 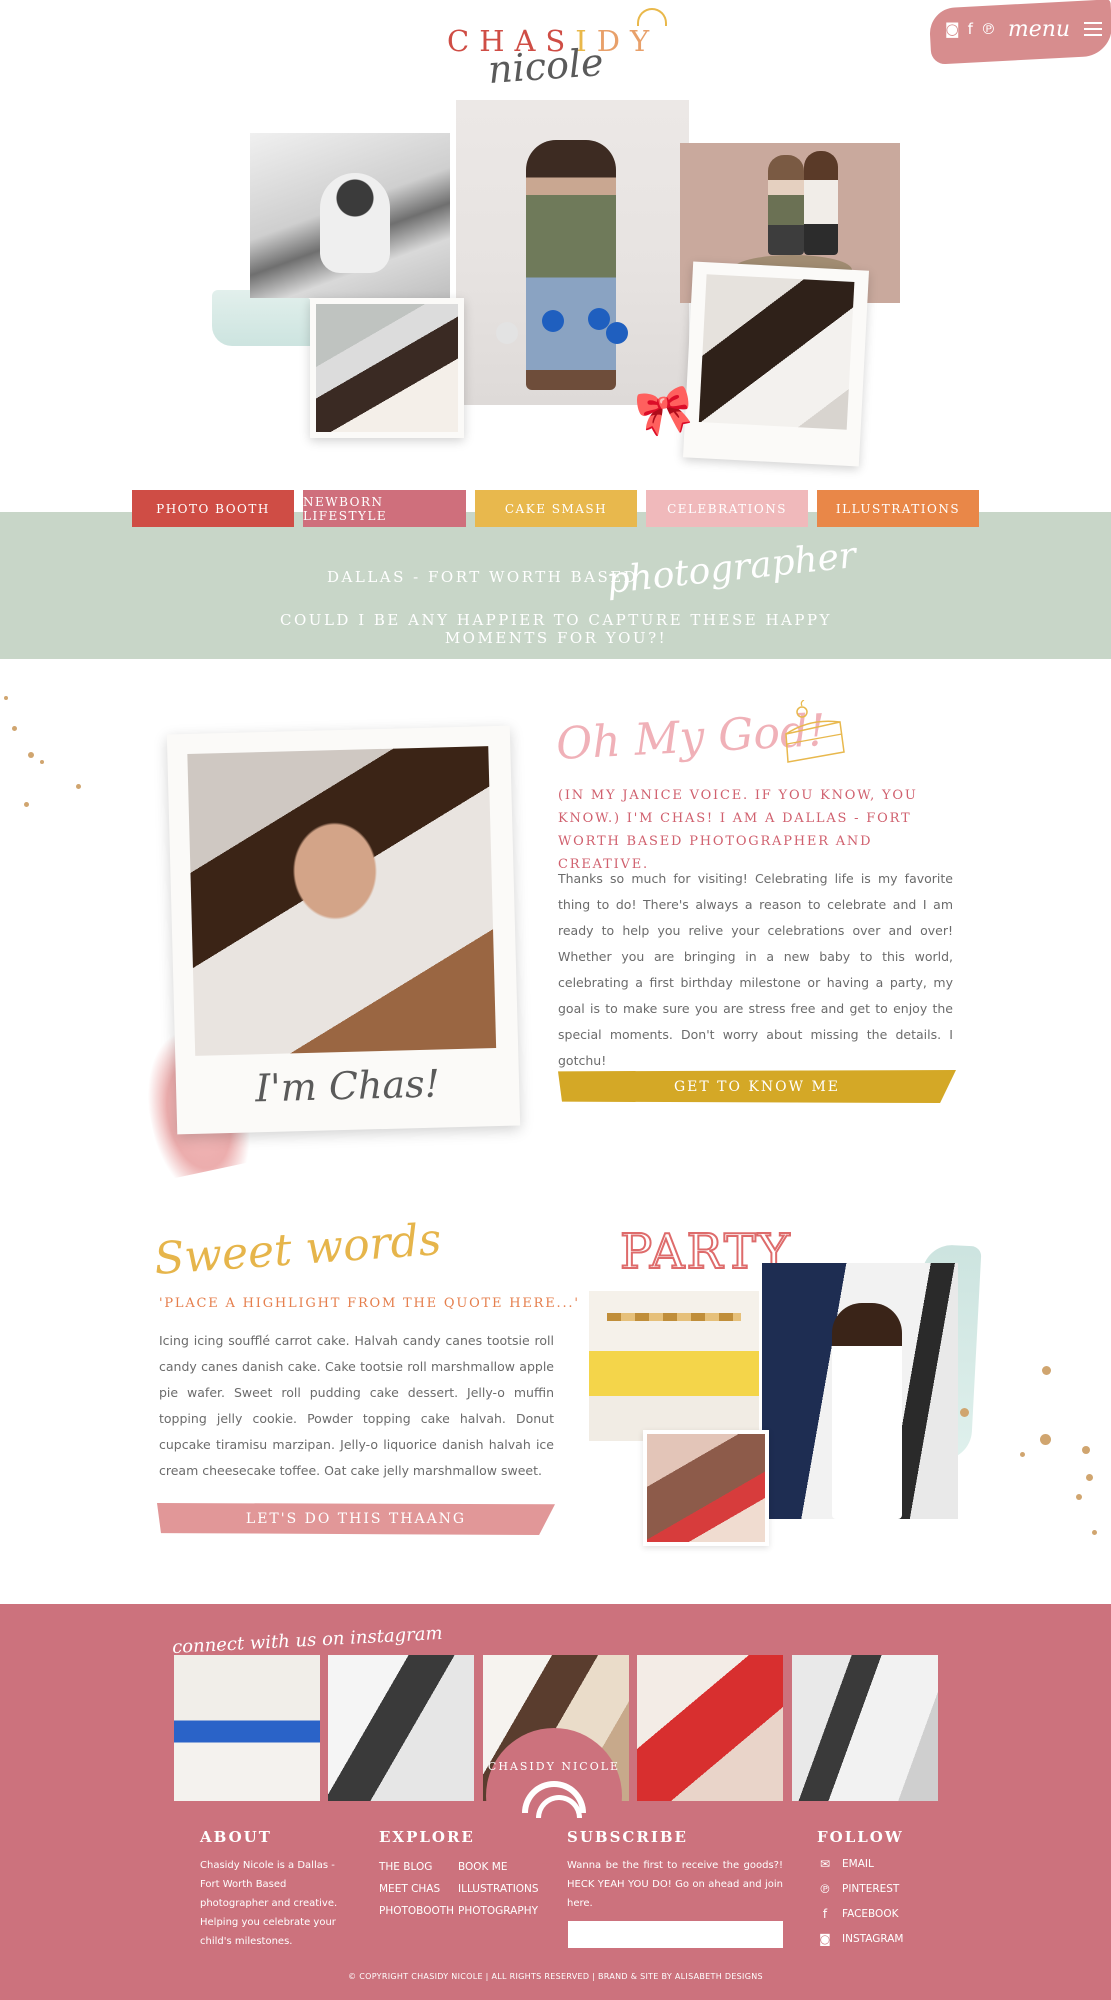 What do you see at coordinates (356, 1519) in the screenshot?
I see `lets-do-this-button: LET'S DO THIS THAANG` at bounding box center [356, 1519].